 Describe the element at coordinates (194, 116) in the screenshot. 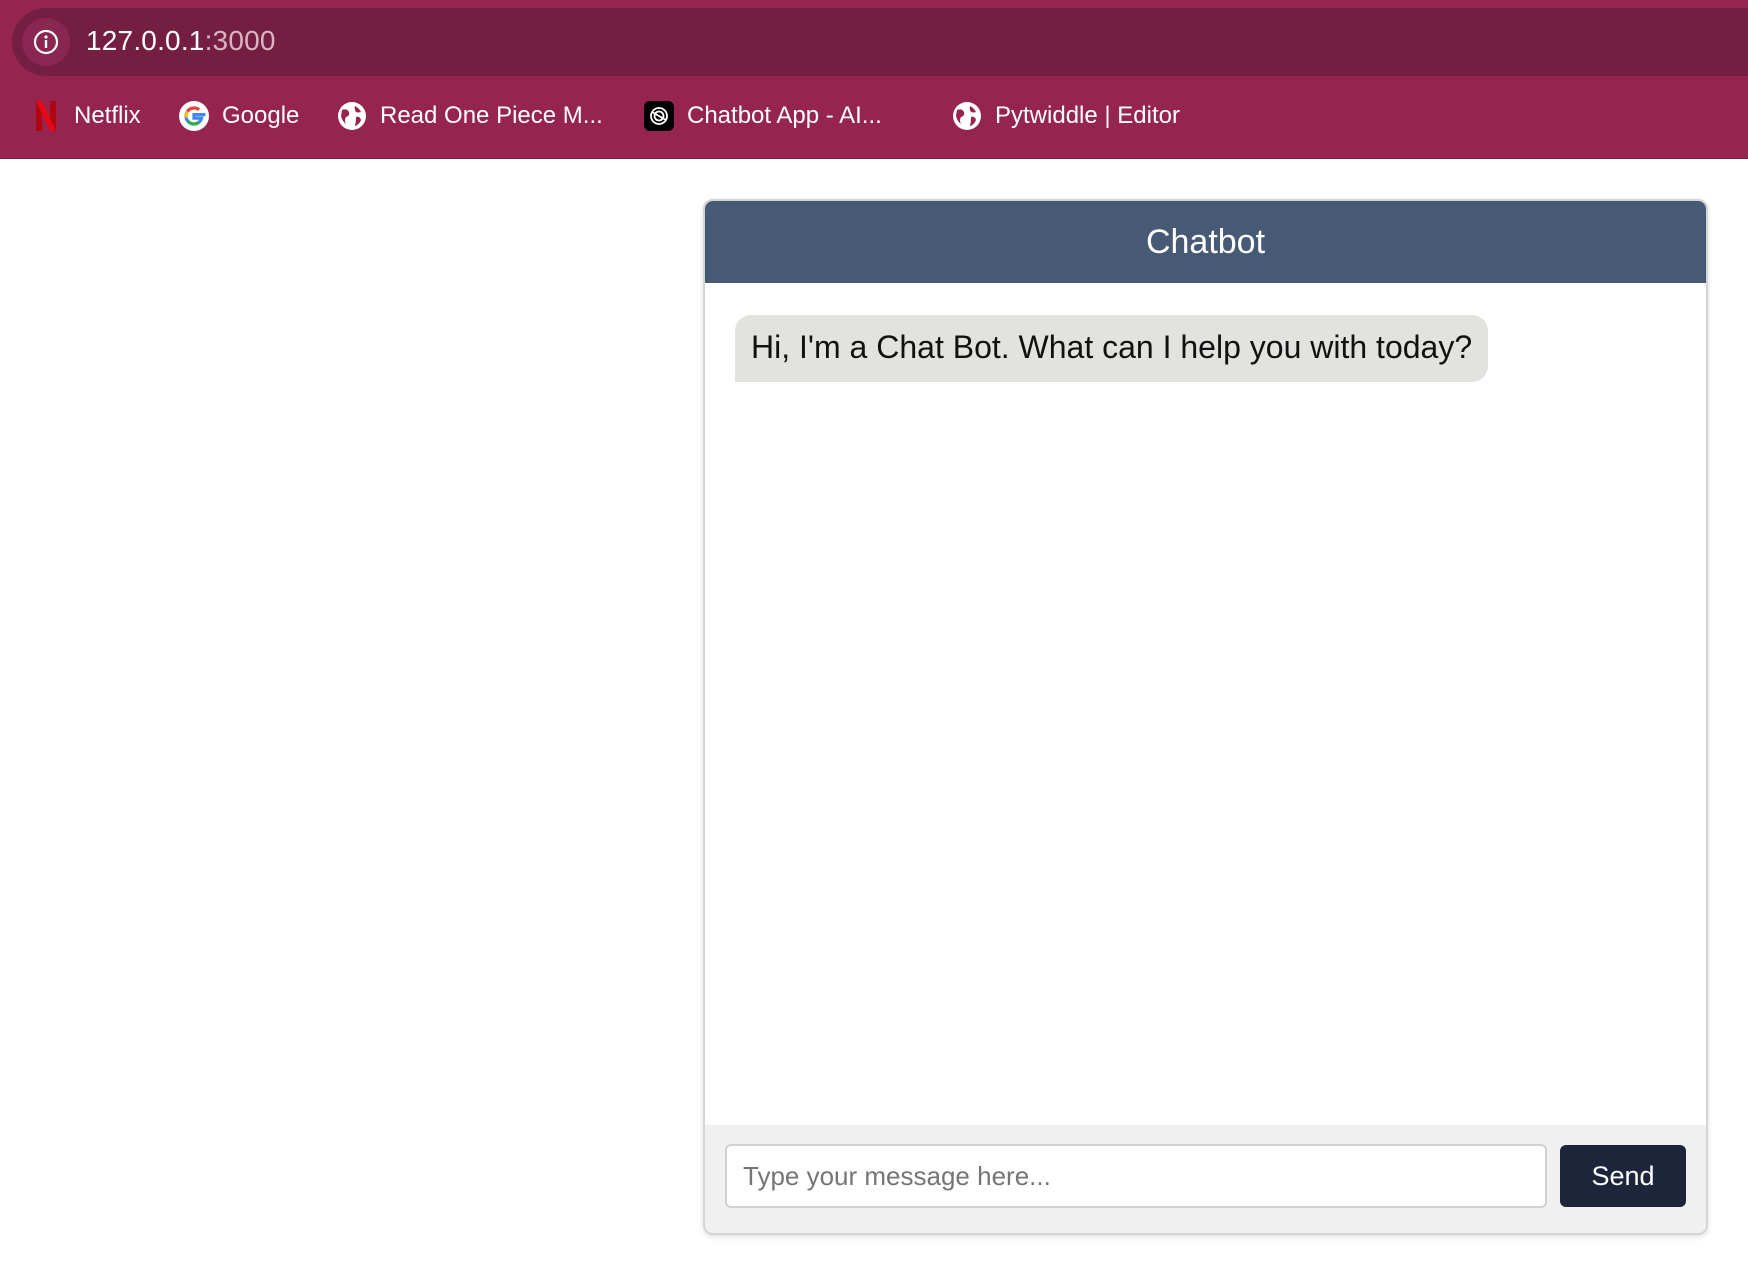

I see `google-icon` at that location.